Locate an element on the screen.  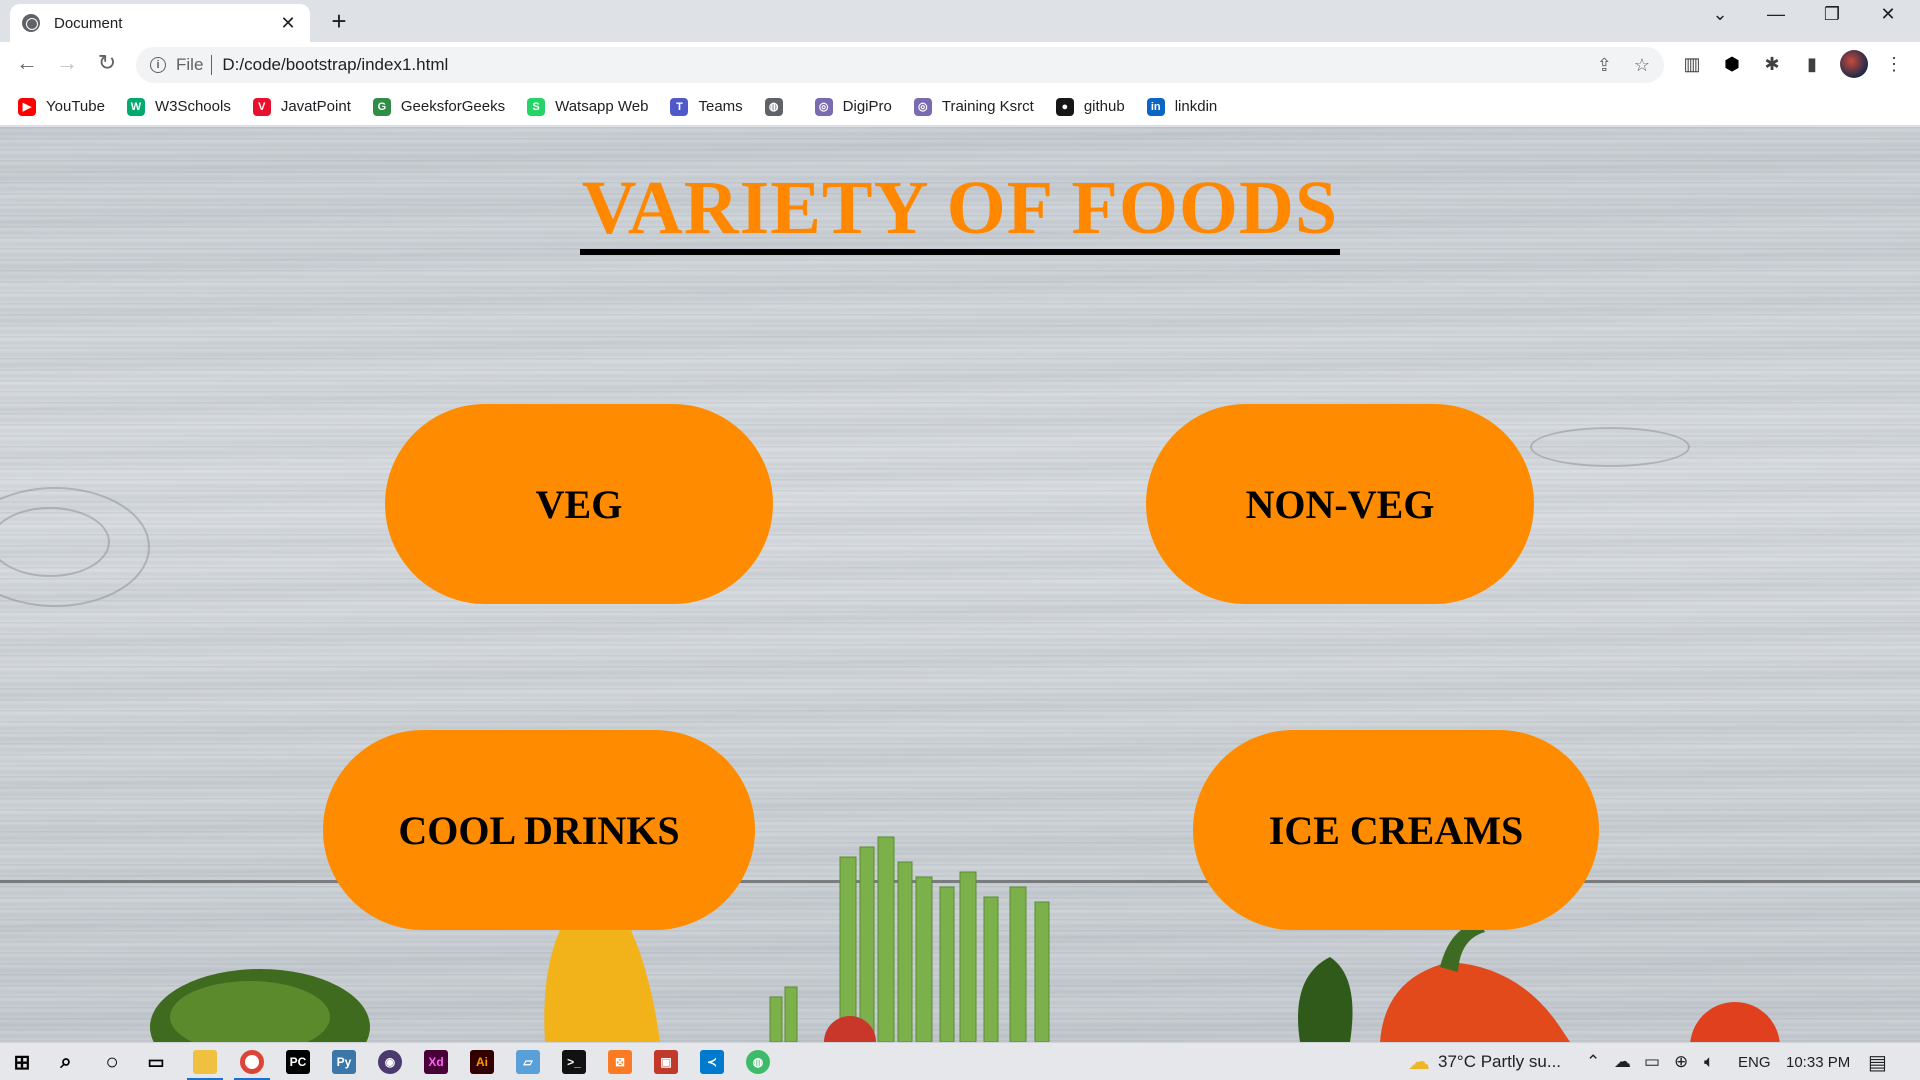
side-panel-icon: ▮ is located at coordinates (1812, 64).